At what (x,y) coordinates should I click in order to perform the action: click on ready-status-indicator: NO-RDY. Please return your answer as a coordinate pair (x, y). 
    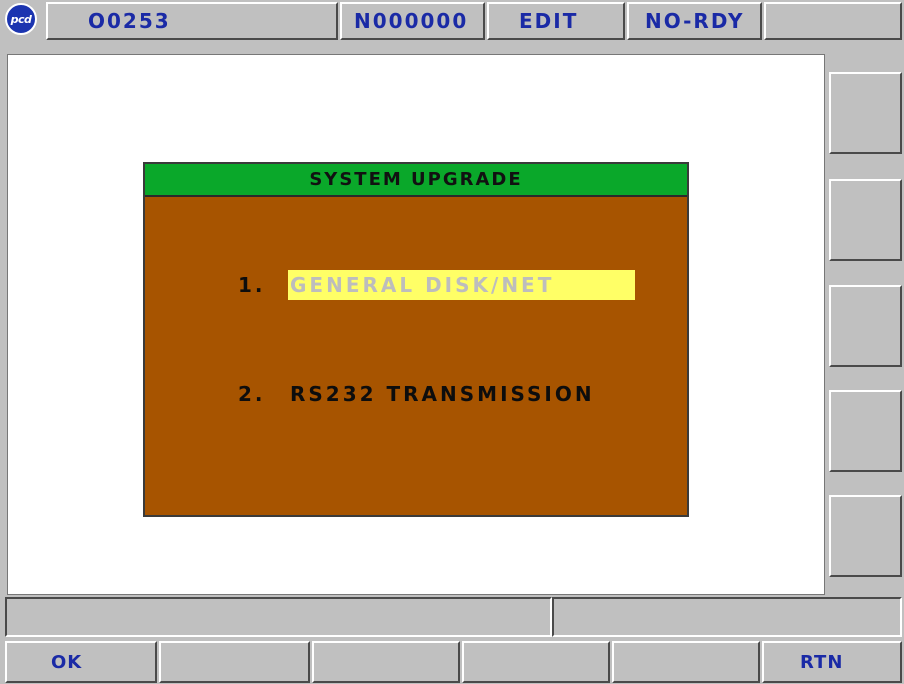
    Looking at the image, I should click on (694, 21).